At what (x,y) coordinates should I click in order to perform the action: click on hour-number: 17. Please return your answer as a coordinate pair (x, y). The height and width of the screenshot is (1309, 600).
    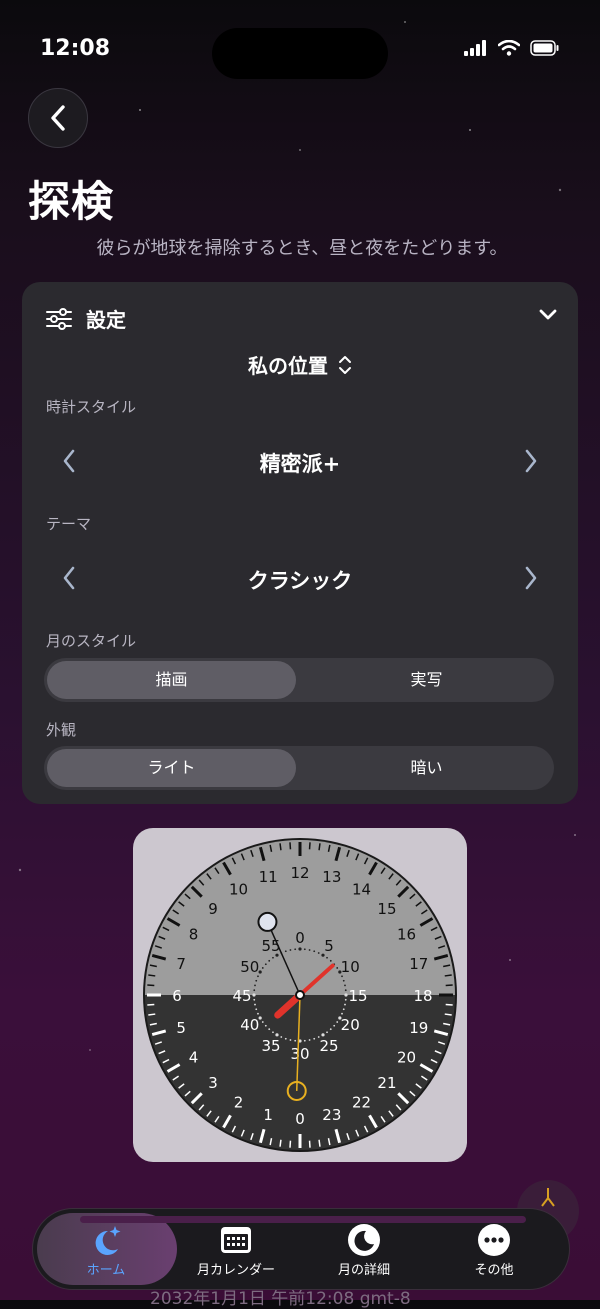
    Looking at the image, I should click on (418, 964).